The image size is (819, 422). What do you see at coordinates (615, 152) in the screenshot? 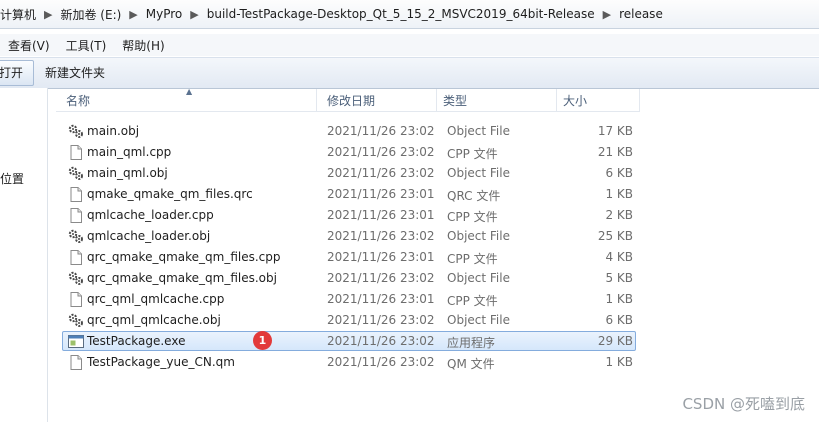
I see `file-size: 21 KB` at bounding box center [615, 152].